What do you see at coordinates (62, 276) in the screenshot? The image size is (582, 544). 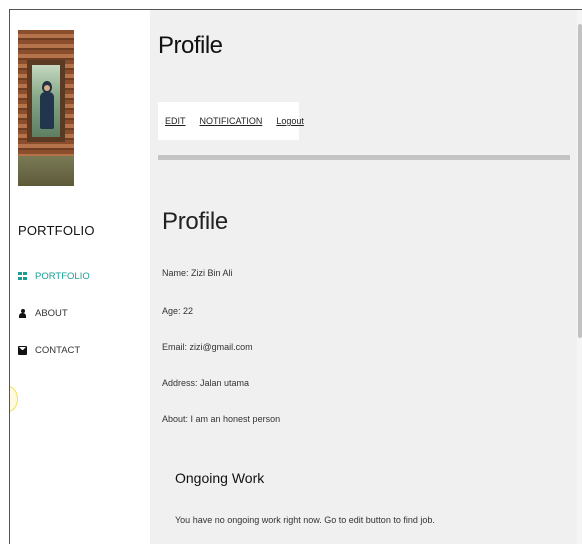 I see `sidebar-item-label: PORTFOLIO` at bounding box center [62, 276].